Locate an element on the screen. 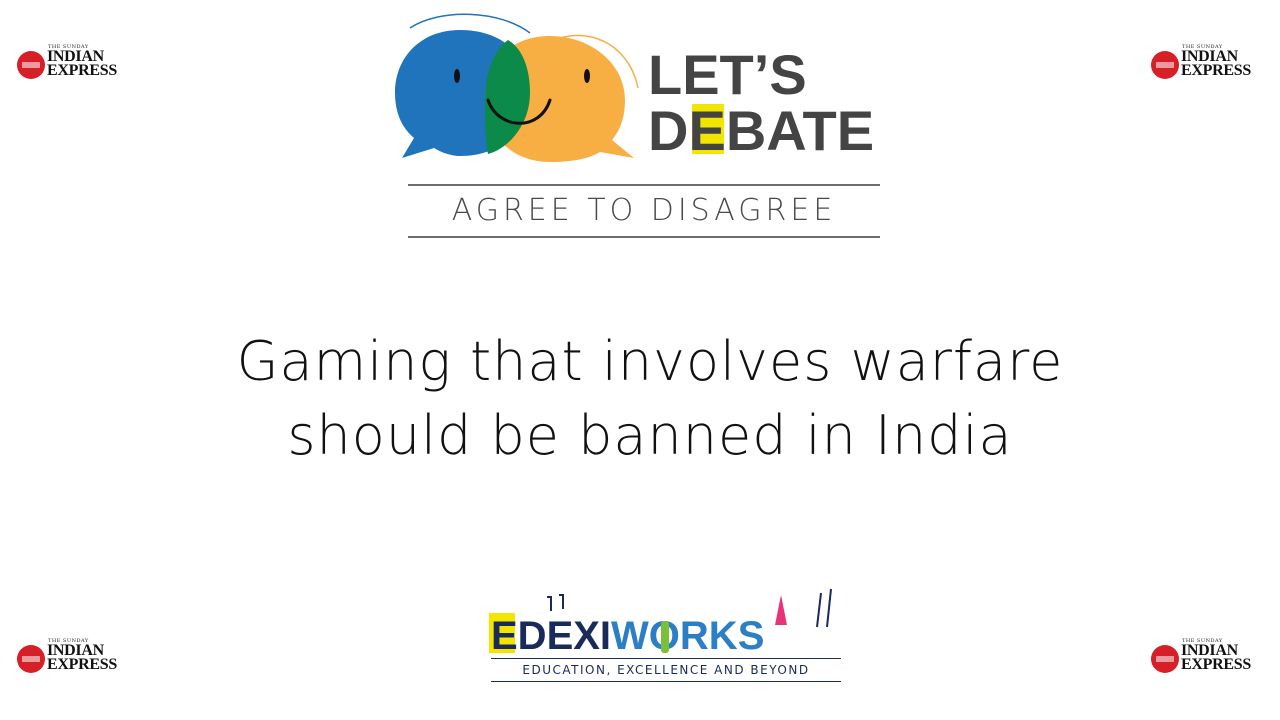 The width and height of the screenshot is (1280, 720). footer-tagline: EDUCATION, EXCELLENCE AND BEYOND is located at coordinates (666, 670).